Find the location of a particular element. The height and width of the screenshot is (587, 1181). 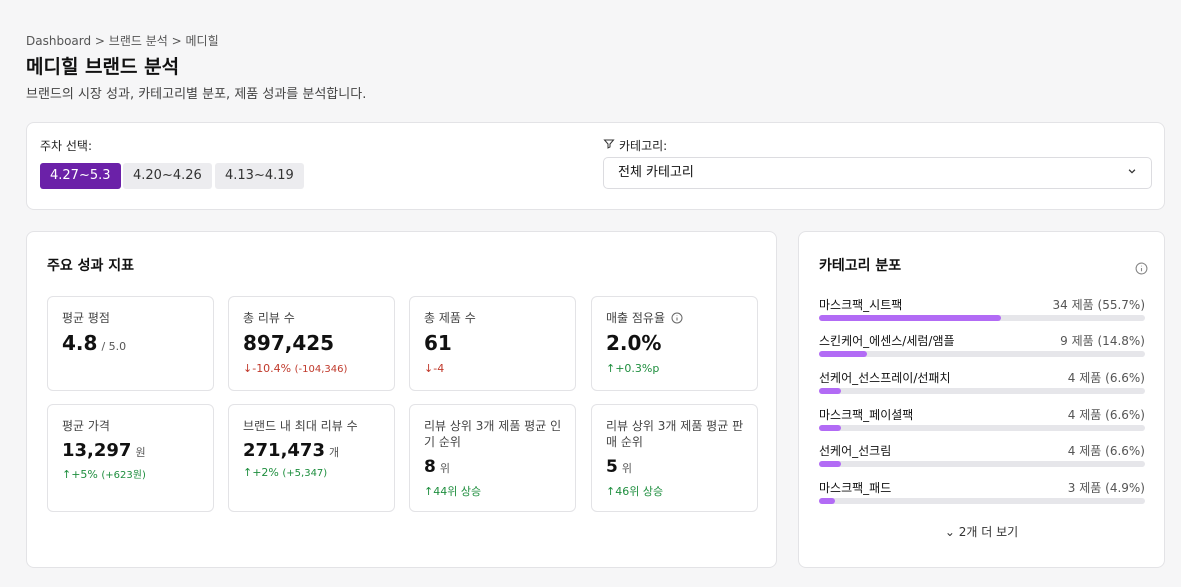

kpi-label: 매출 점유율 is located at coordinates (644, 319).